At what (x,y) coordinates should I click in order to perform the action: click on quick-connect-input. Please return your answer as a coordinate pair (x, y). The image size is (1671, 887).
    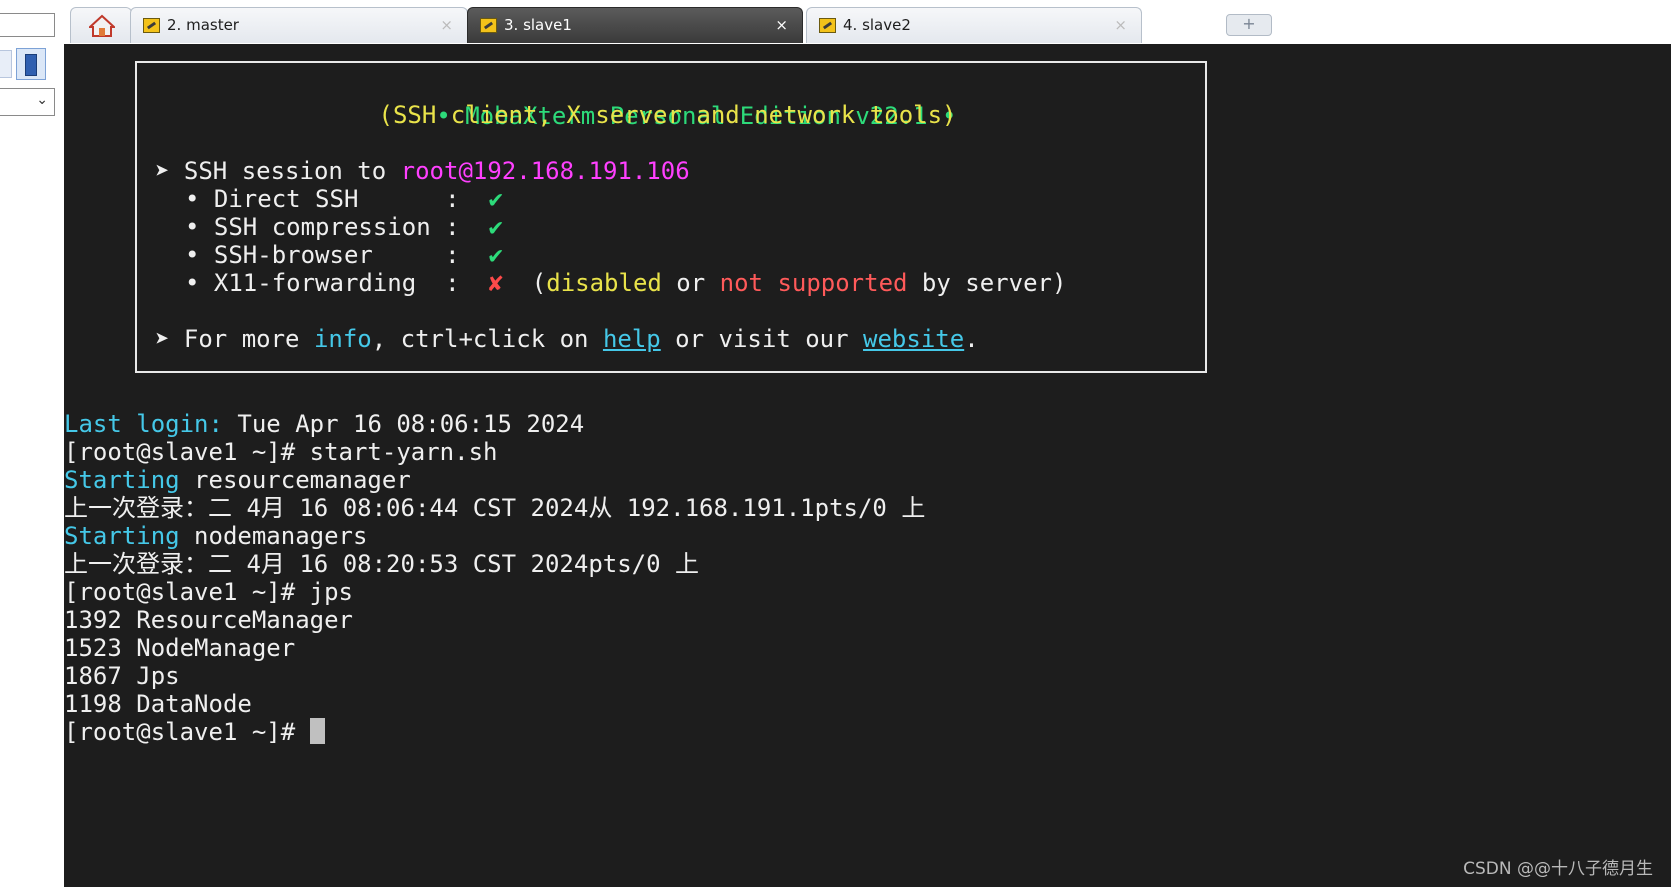
    Looking at the image, I should click on (27, 25).